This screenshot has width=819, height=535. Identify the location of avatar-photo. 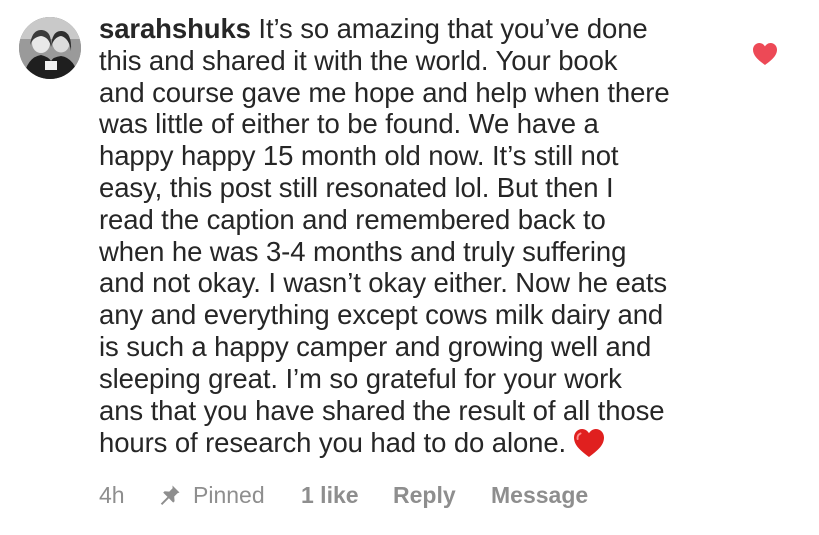
(50, 48).